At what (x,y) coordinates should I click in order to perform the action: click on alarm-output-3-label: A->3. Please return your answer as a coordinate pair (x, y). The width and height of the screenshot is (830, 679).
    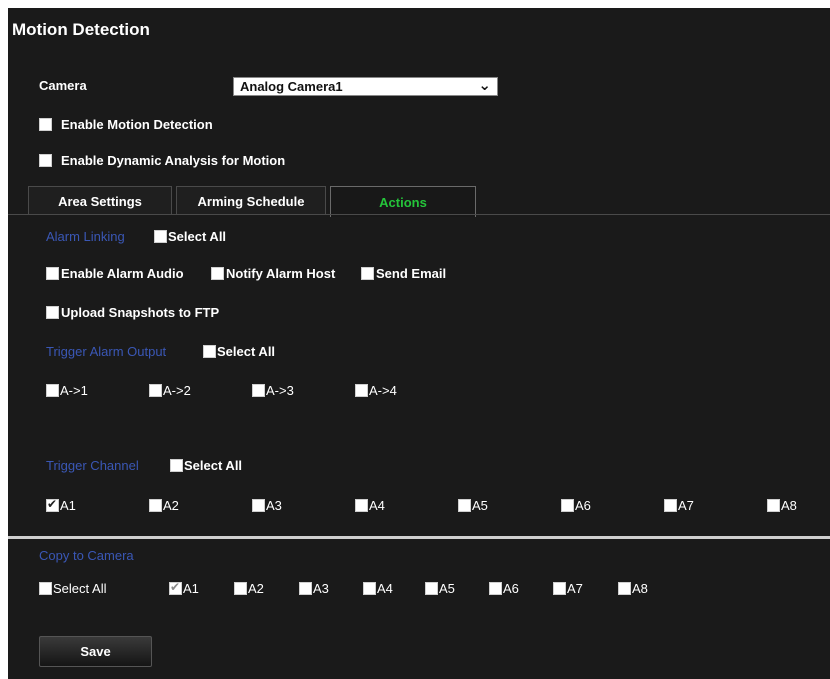
    Looking at the image, I should click on (280, 390).